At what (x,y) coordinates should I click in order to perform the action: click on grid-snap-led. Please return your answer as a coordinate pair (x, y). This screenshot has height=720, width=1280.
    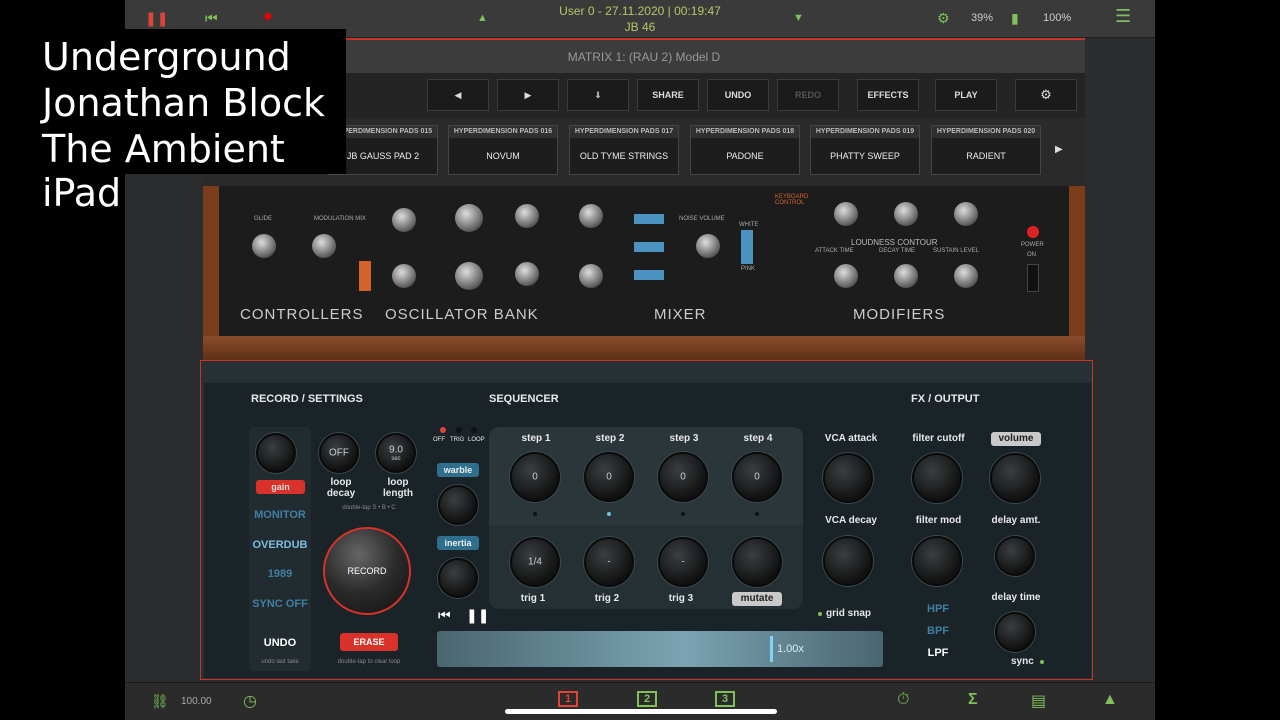
    Looking at the image, I should click on (820, 614).